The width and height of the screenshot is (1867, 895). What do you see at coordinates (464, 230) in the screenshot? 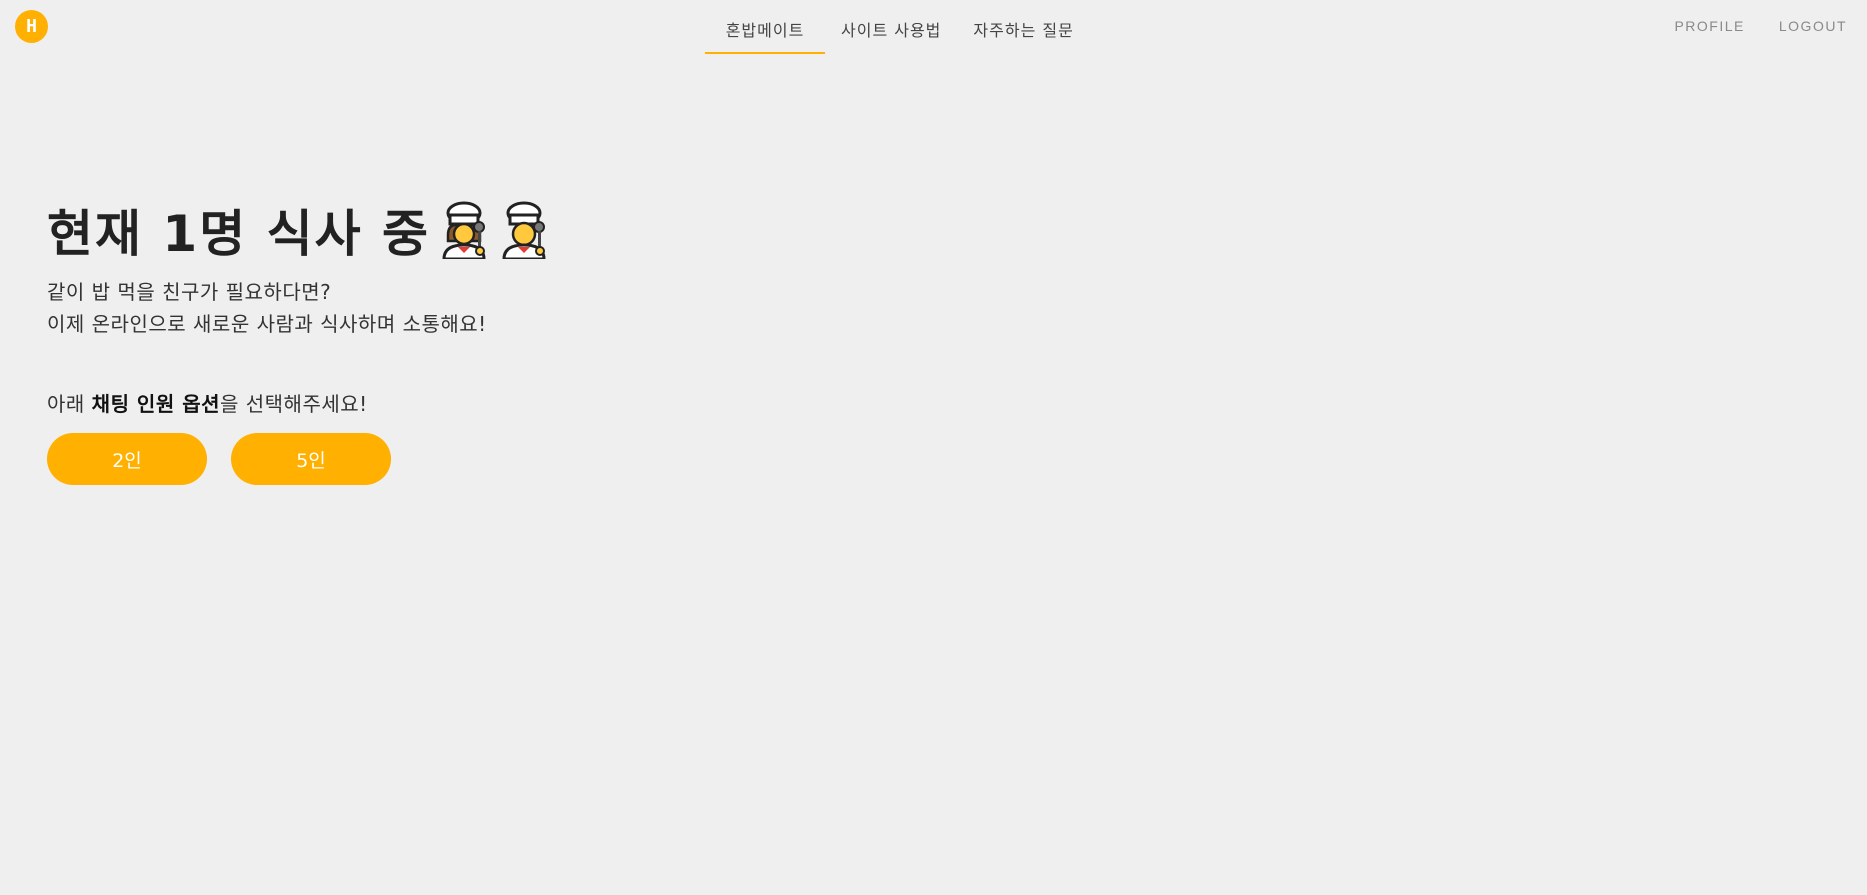
I see `woman-cook-icon` at bounding box center [464, 230].